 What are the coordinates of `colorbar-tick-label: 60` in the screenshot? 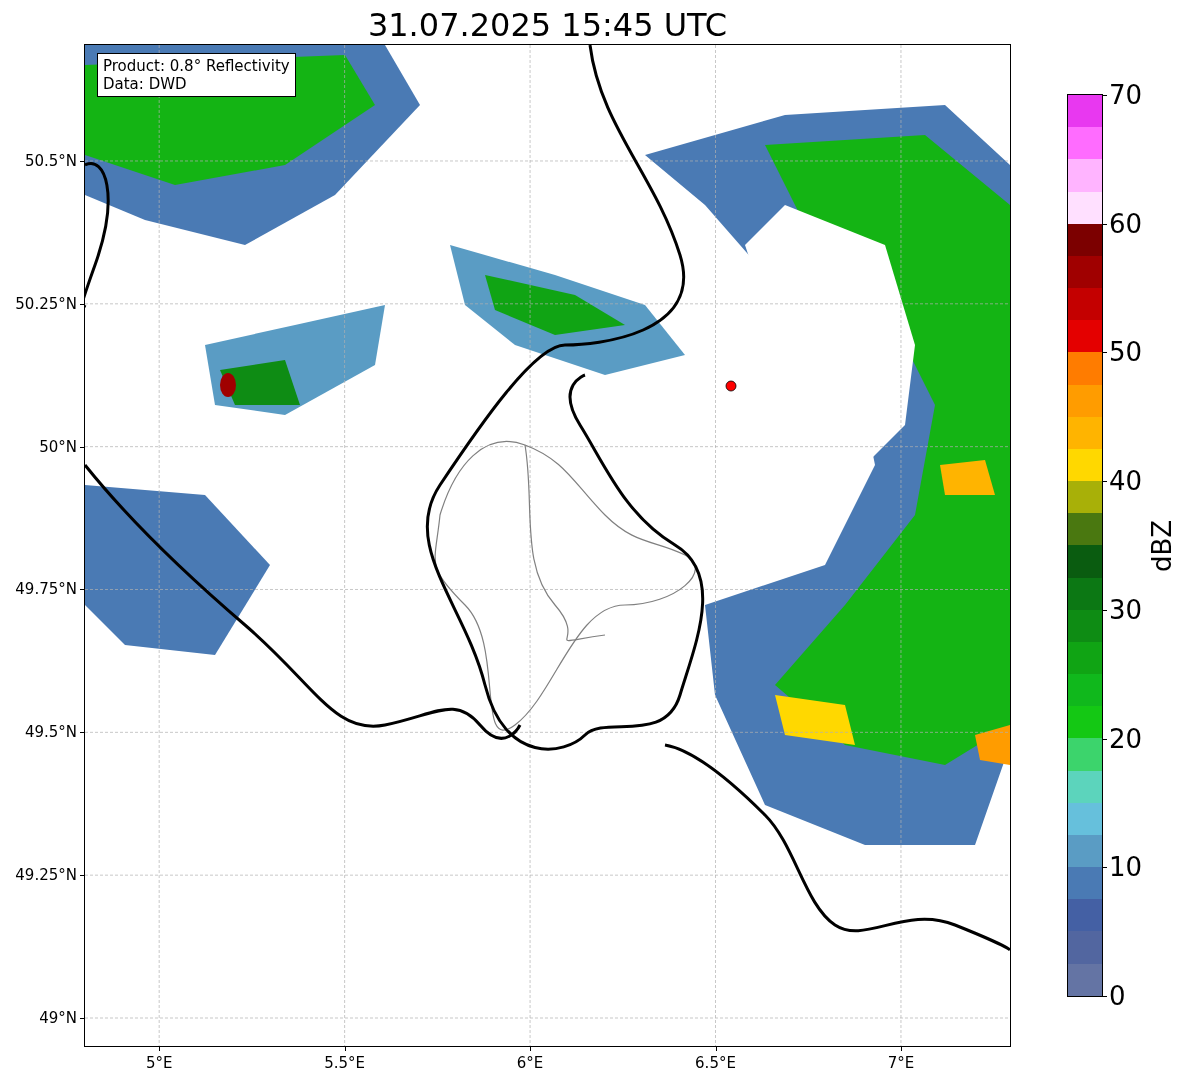 It's located at (1126, 223).